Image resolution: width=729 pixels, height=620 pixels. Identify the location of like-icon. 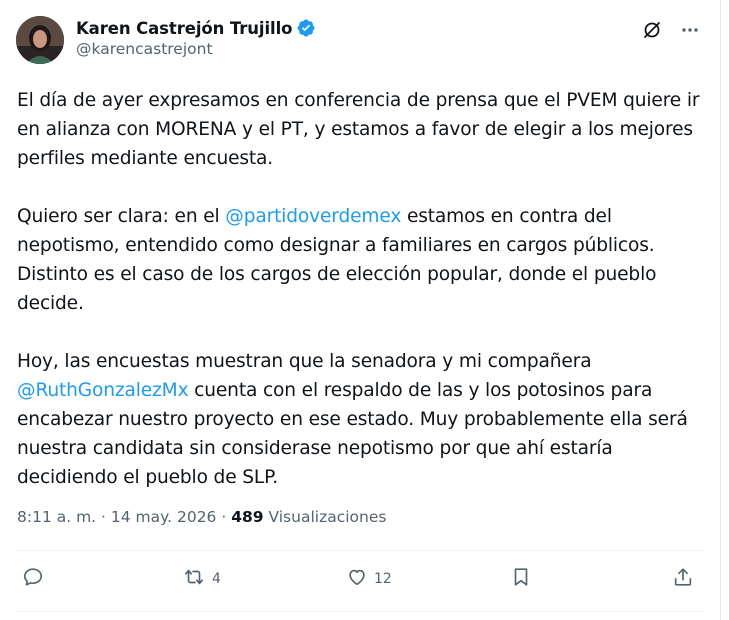
(357, 579).